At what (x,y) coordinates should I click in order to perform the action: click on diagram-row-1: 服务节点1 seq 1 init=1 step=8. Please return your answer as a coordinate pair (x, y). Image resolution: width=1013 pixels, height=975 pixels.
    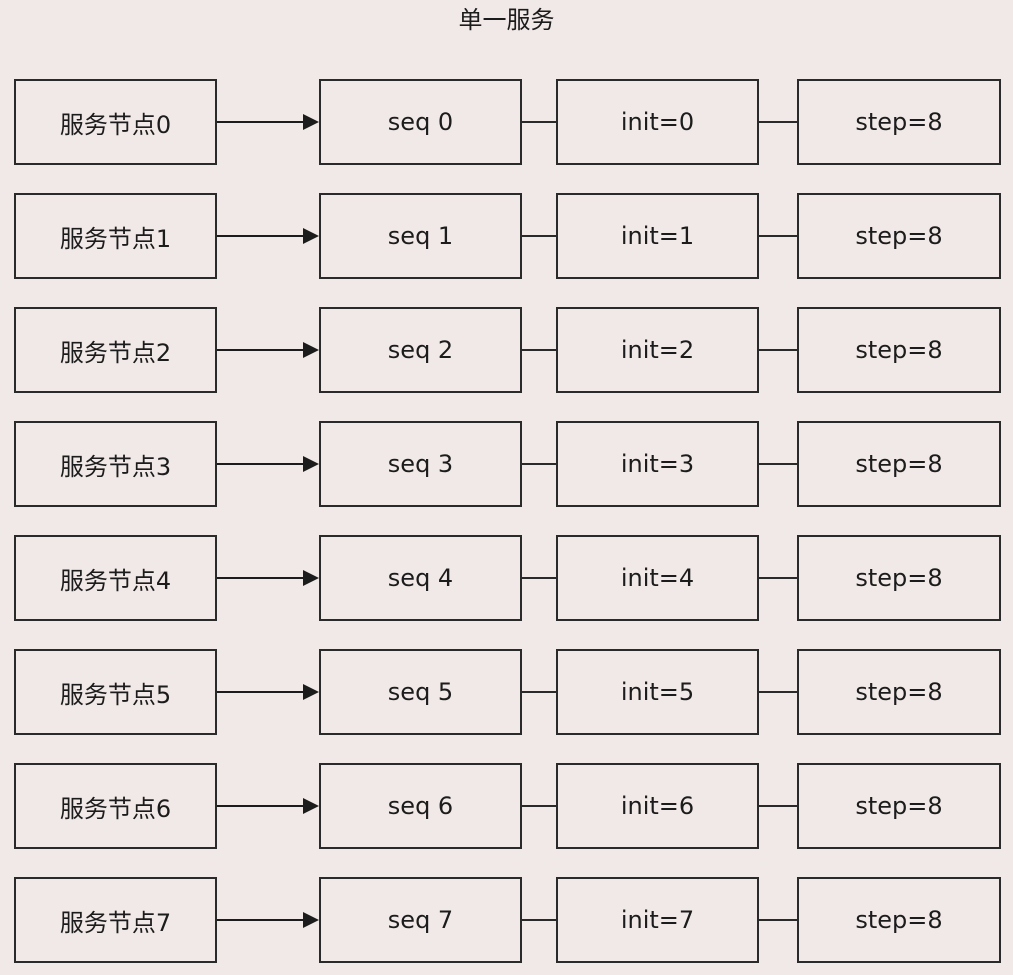
    Looking at the image, I should click on (506, 236).